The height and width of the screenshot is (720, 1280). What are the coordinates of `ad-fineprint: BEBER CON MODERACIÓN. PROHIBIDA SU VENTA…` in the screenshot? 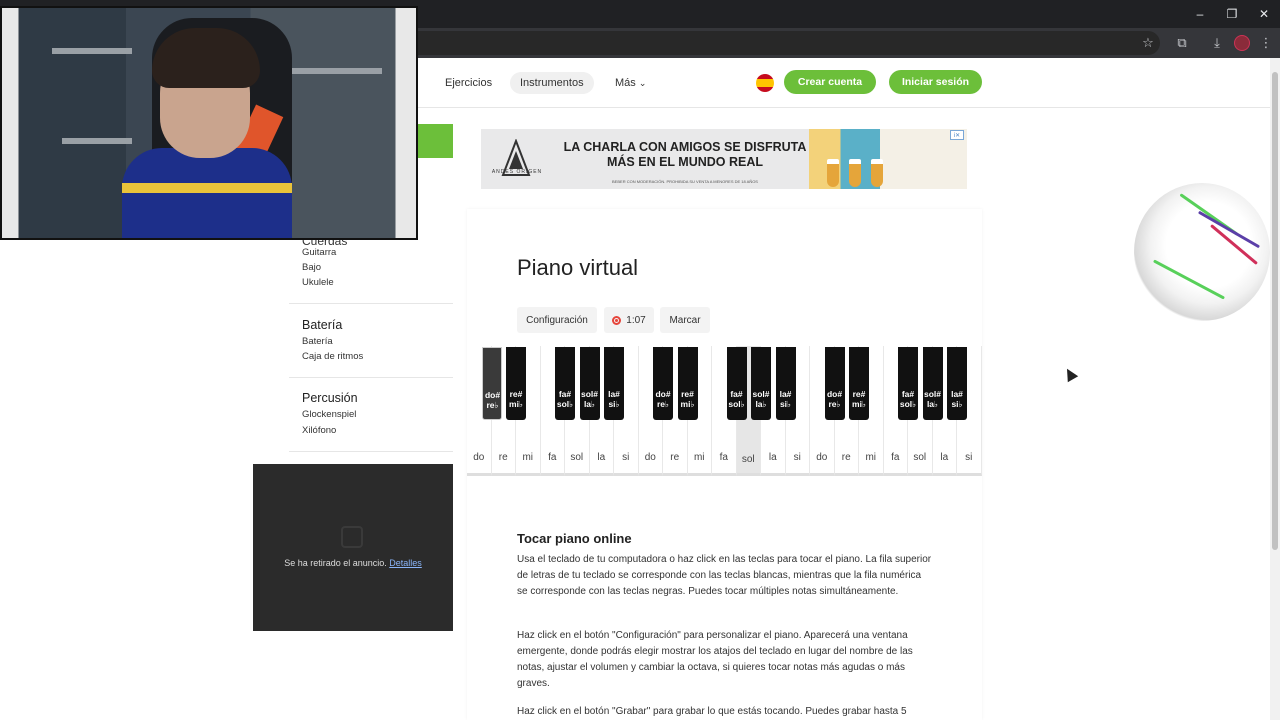 It's located at (685, 181).